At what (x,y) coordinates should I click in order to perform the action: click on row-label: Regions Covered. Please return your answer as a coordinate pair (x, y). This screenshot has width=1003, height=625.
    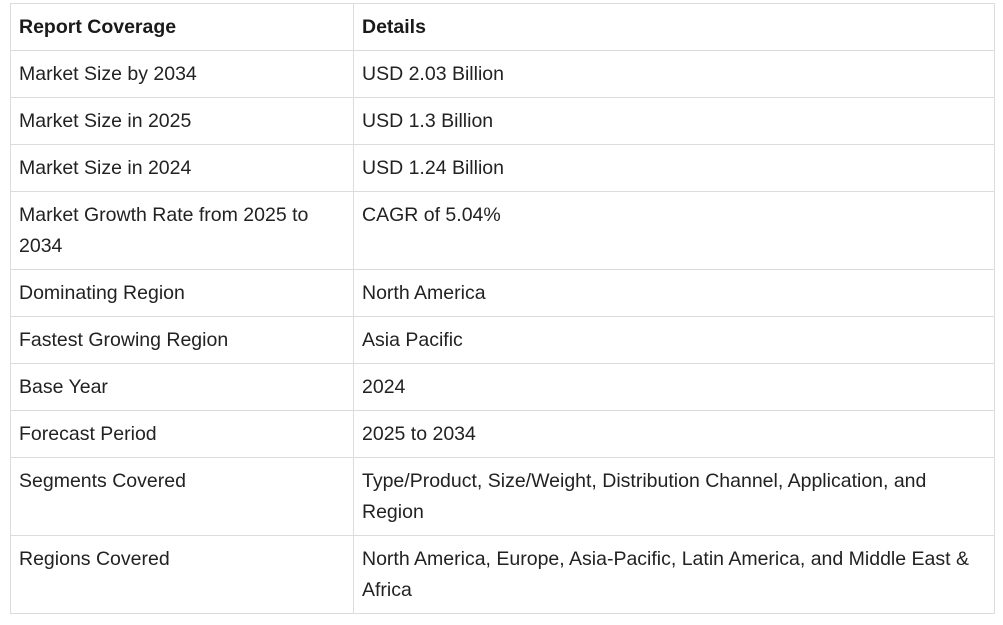
    Looking at the image, I should click on (182, 574).